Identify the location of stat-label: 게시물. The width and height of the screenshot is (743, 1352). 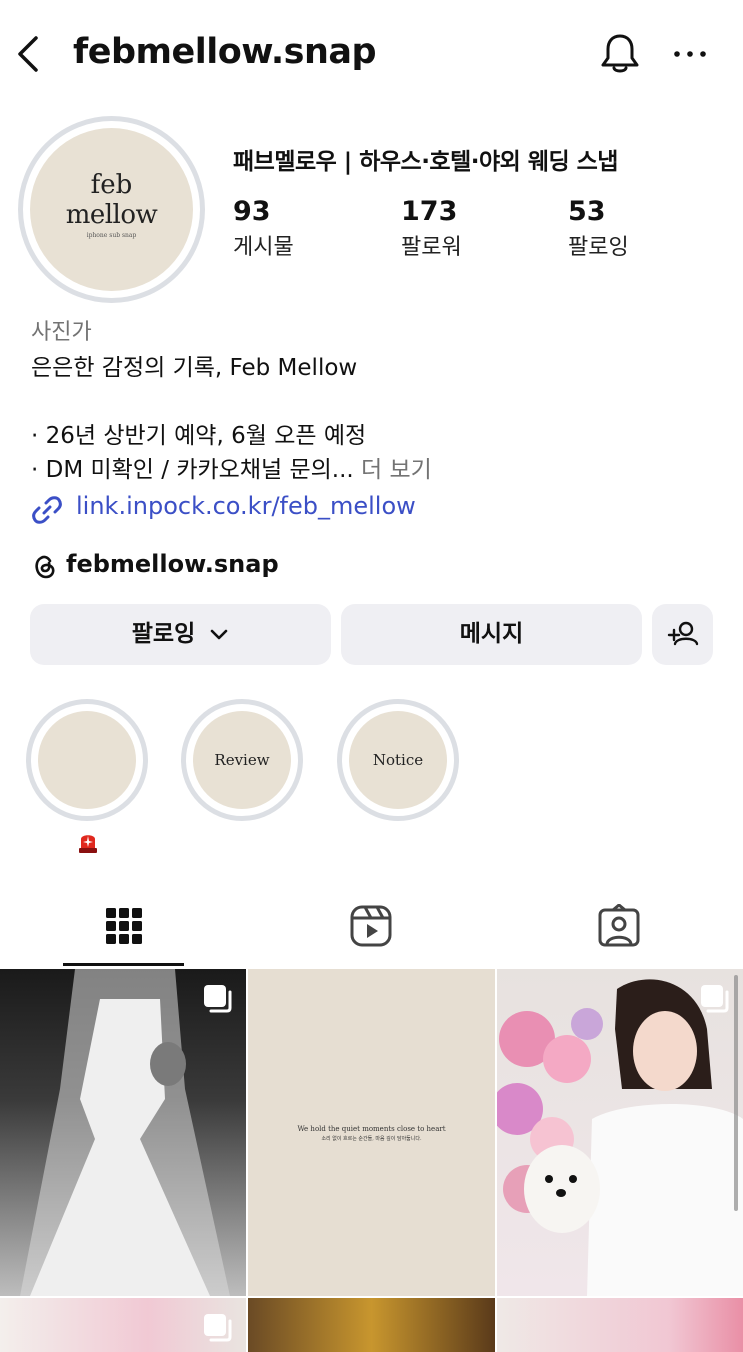
(263, 247).